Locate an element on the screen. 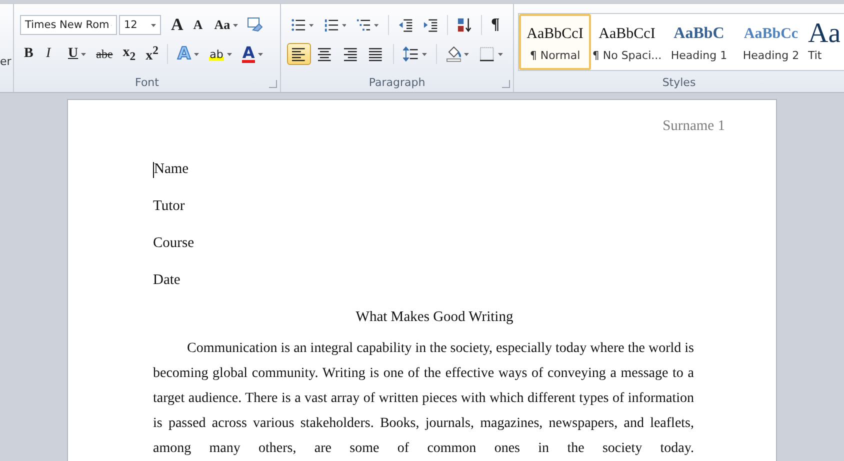 The width and height of the screenshot is (844, 461). italic-button: I is located at coordinates (52, 54).